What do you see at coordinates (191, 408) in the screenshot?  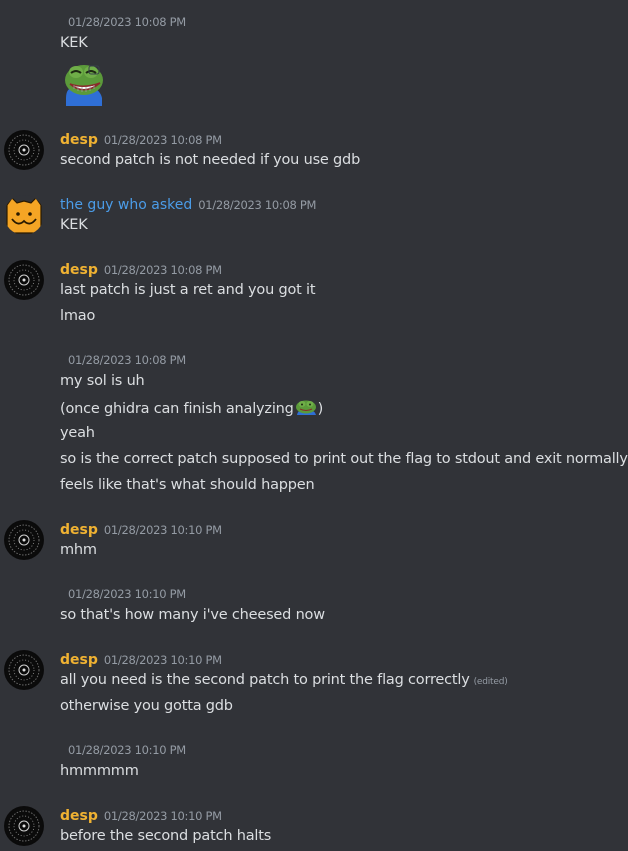 I see `message-text-with-emoji: (once ghidra can finish analyzing)` at bounding box center [191, 408].